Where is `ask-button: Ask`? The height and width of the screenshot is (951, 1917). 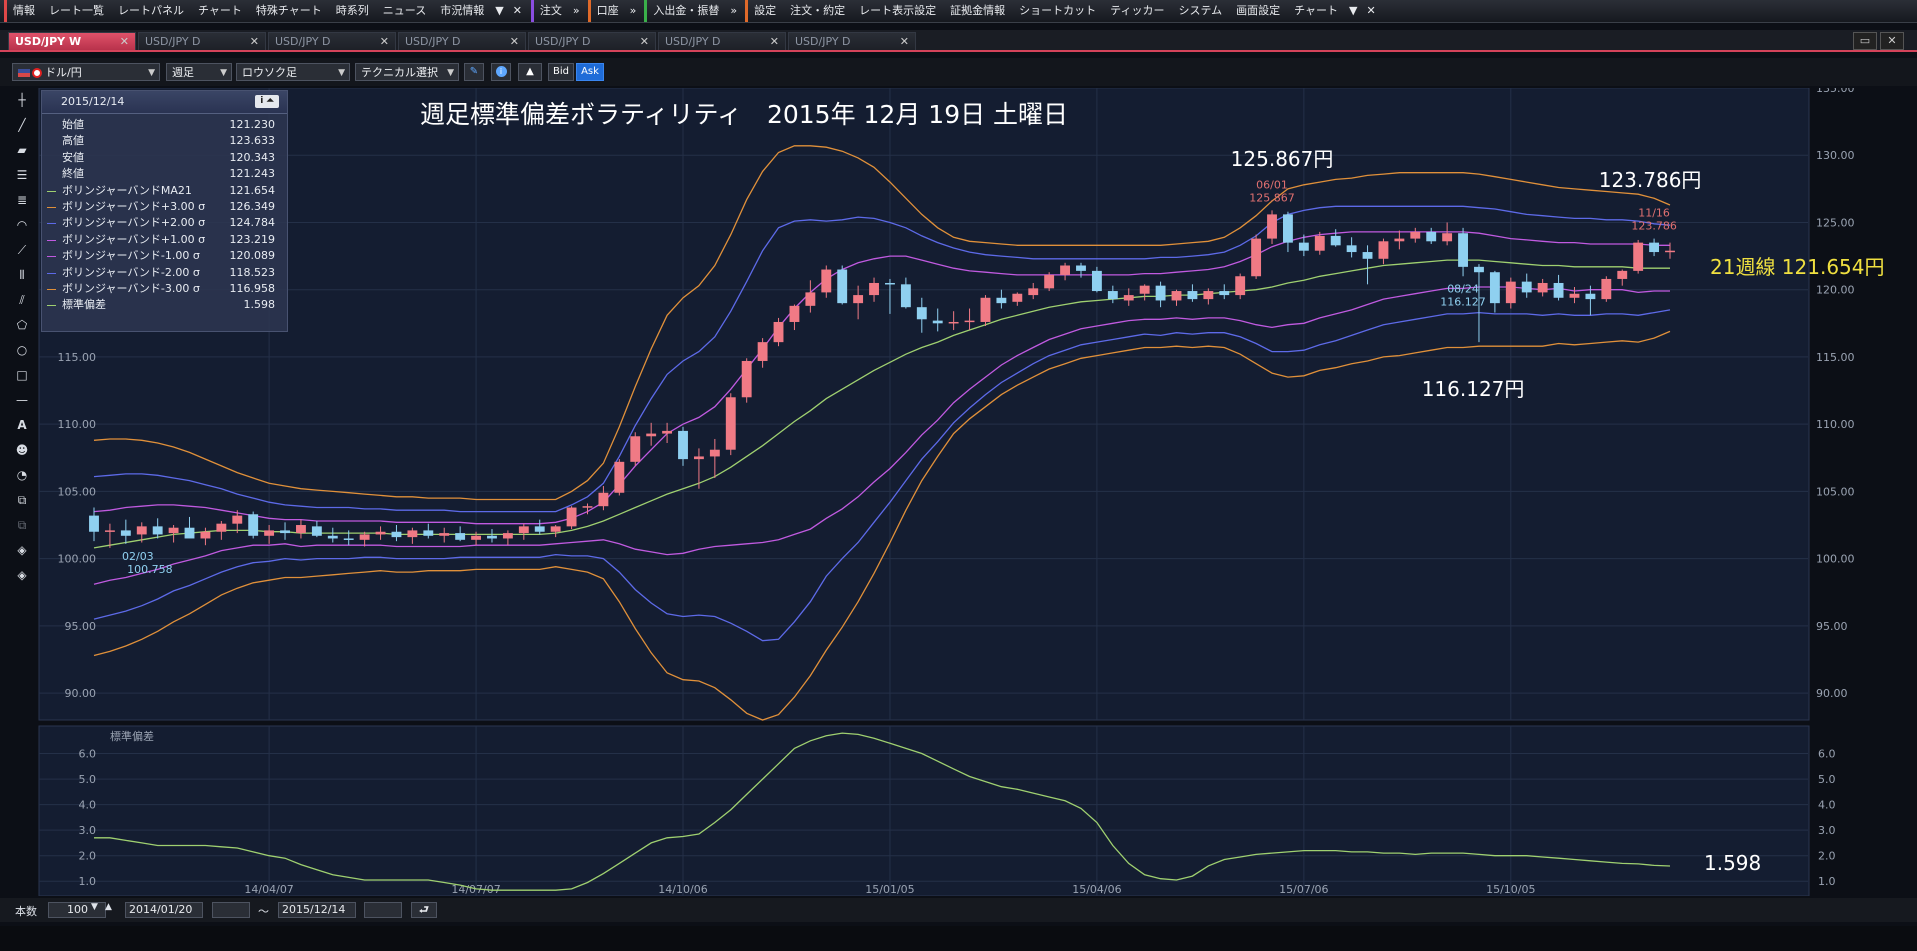 ask-button: Ask is located at coordinates (590, 72).